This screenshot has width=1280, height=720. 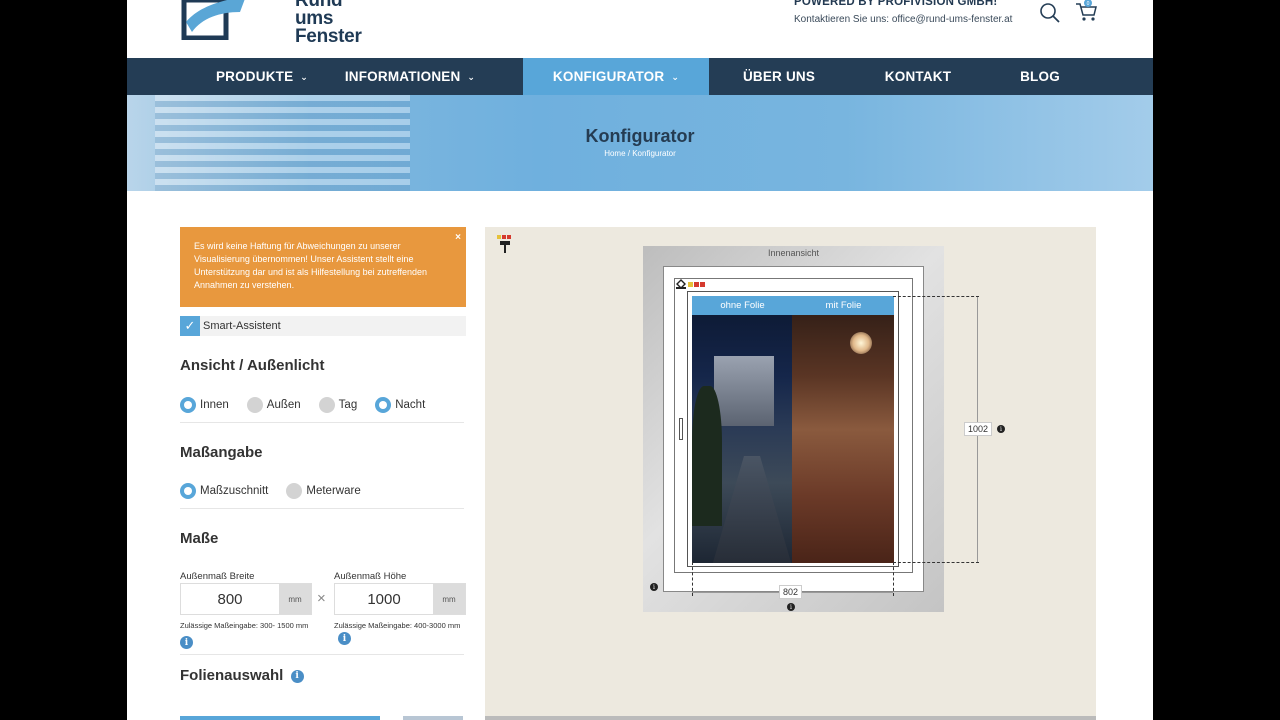 I want to click on radio-aussen: Außen, so click(x=273, y=405).